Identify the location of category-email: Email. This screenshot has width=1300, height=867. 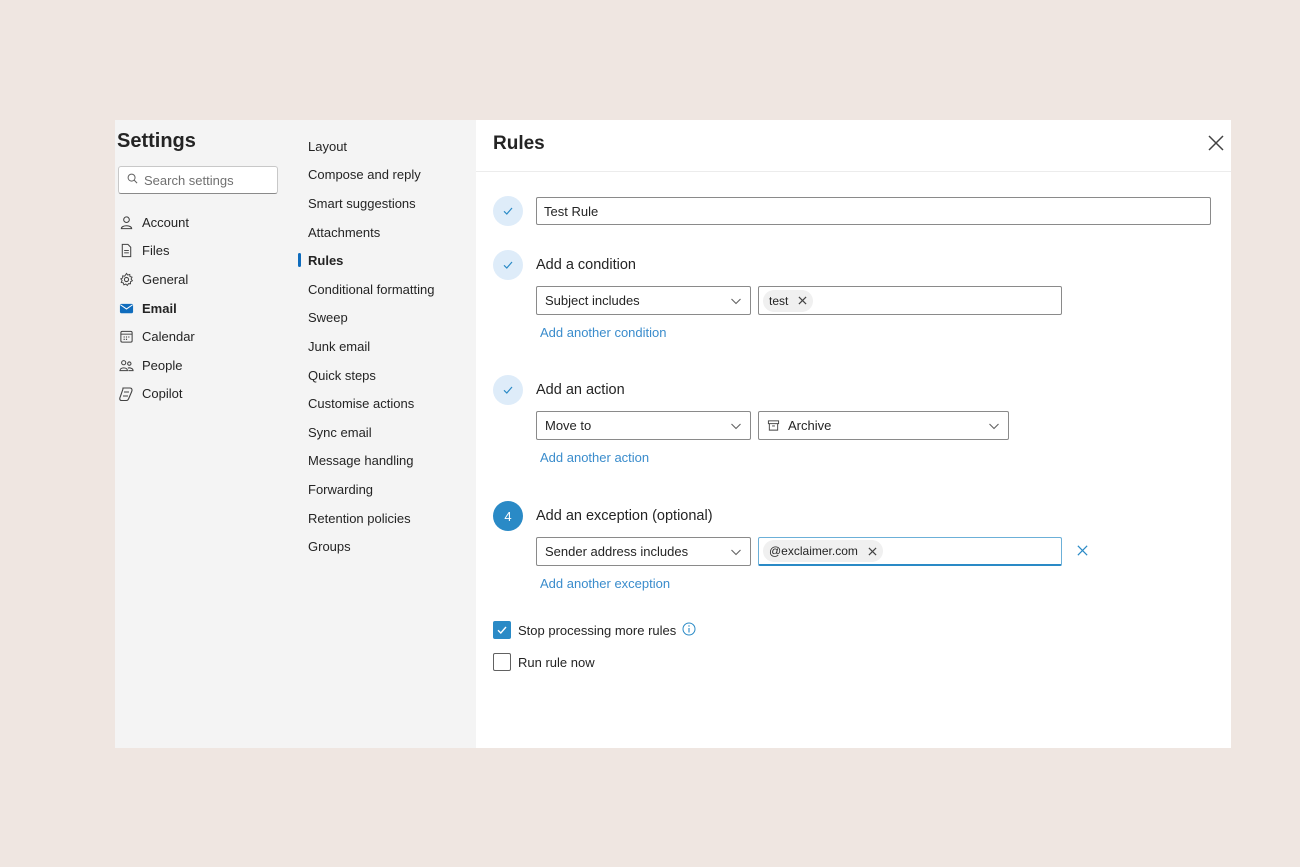
(156, 308).